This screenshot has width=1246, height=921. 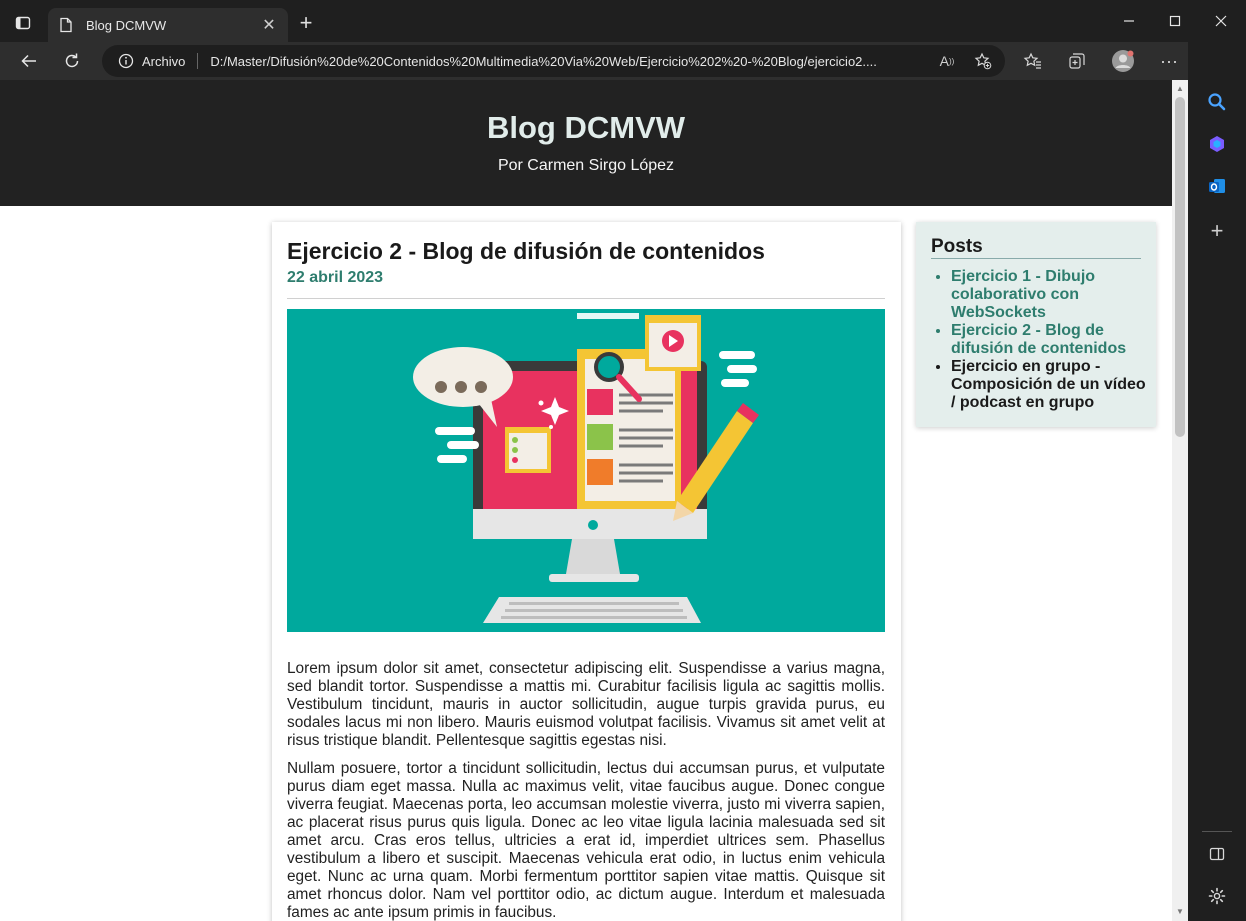 I want to click on refresh-icon, so click(x=72, y=61).